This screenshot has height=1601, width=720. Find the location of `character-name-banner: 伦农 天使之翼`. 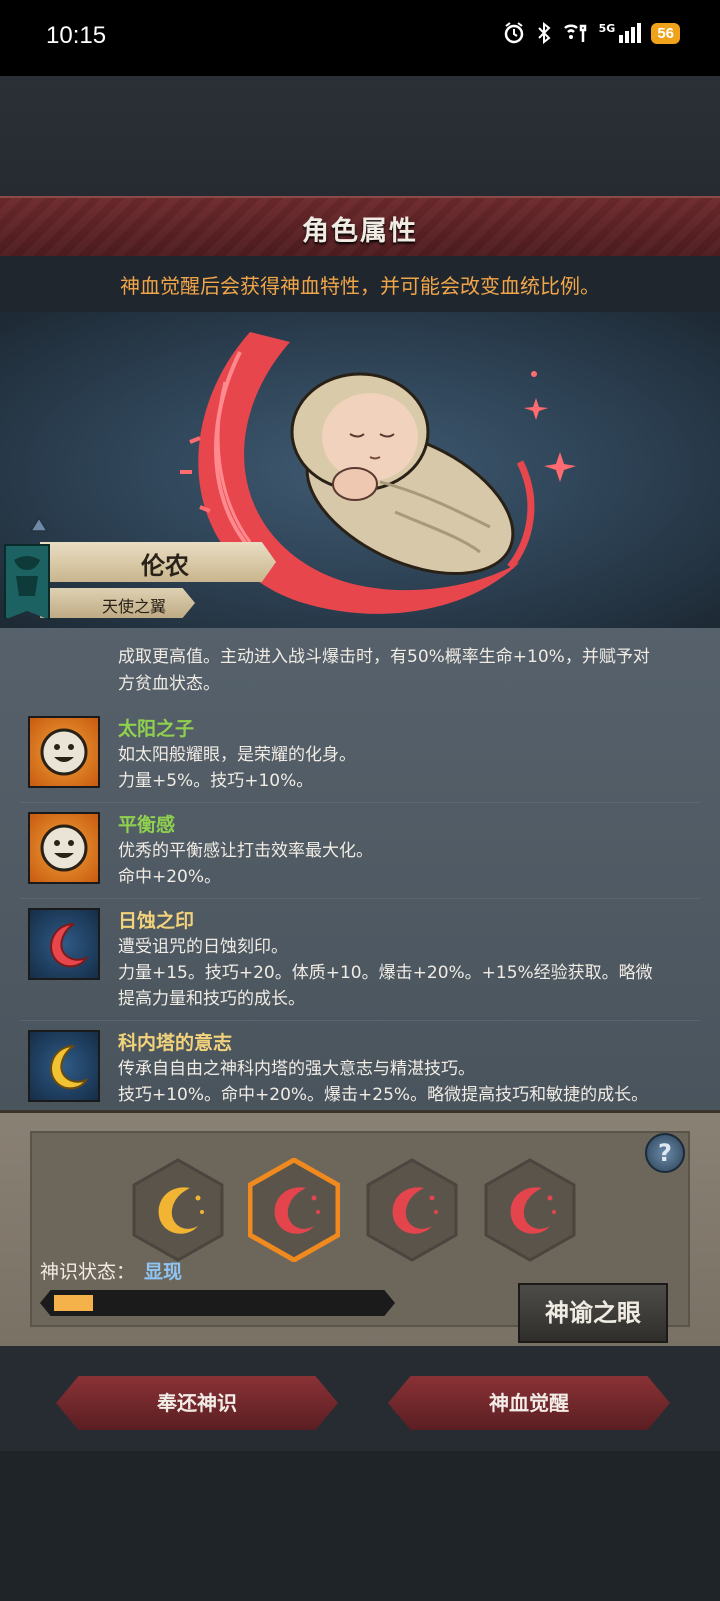

character-name-banner: 伦农 天使之翼 is located at coordinates (360, 573).